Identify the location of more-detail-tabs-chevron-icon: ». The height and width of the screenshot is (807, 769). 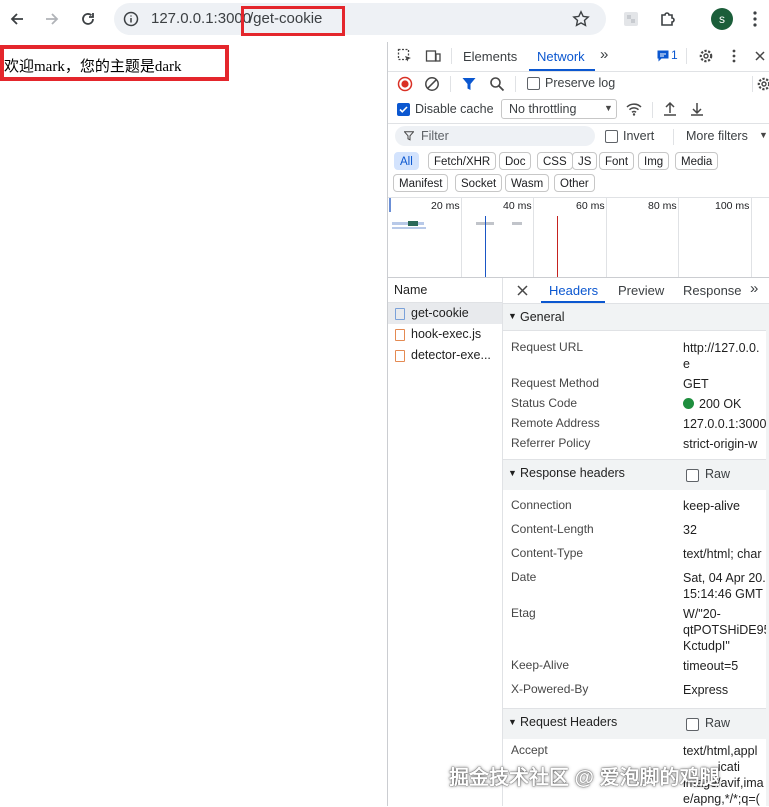
(754, 288).